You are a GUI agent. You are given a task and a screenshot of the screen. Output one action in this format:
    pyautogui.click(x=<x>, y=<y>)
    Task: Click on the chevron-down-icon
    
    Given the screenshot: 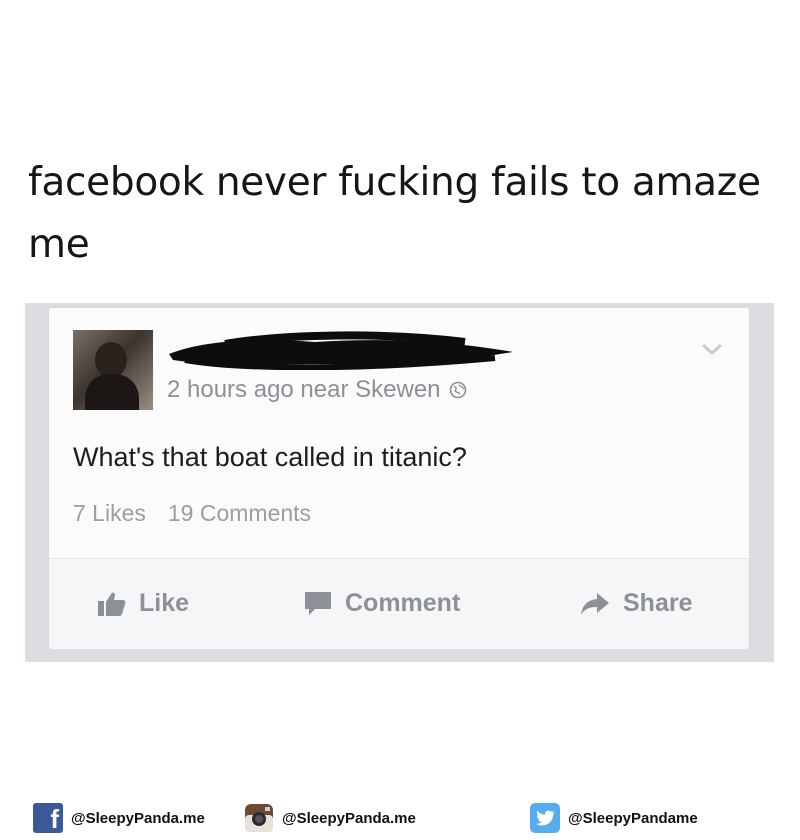 What is the action you would take?
    pyautogui.click(x=712, y=349)
    